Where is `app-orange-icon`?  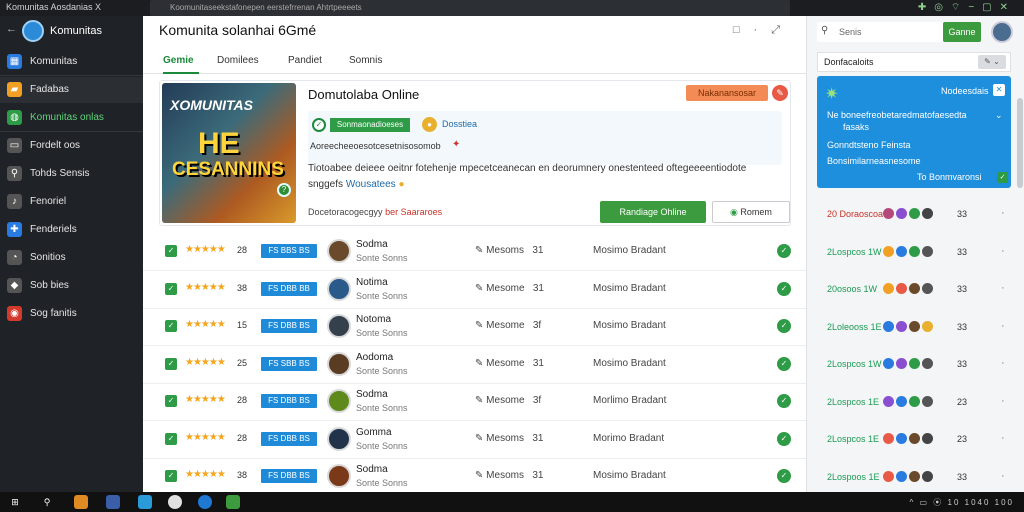 app-orange-icon is located at coordinates (81, 502).